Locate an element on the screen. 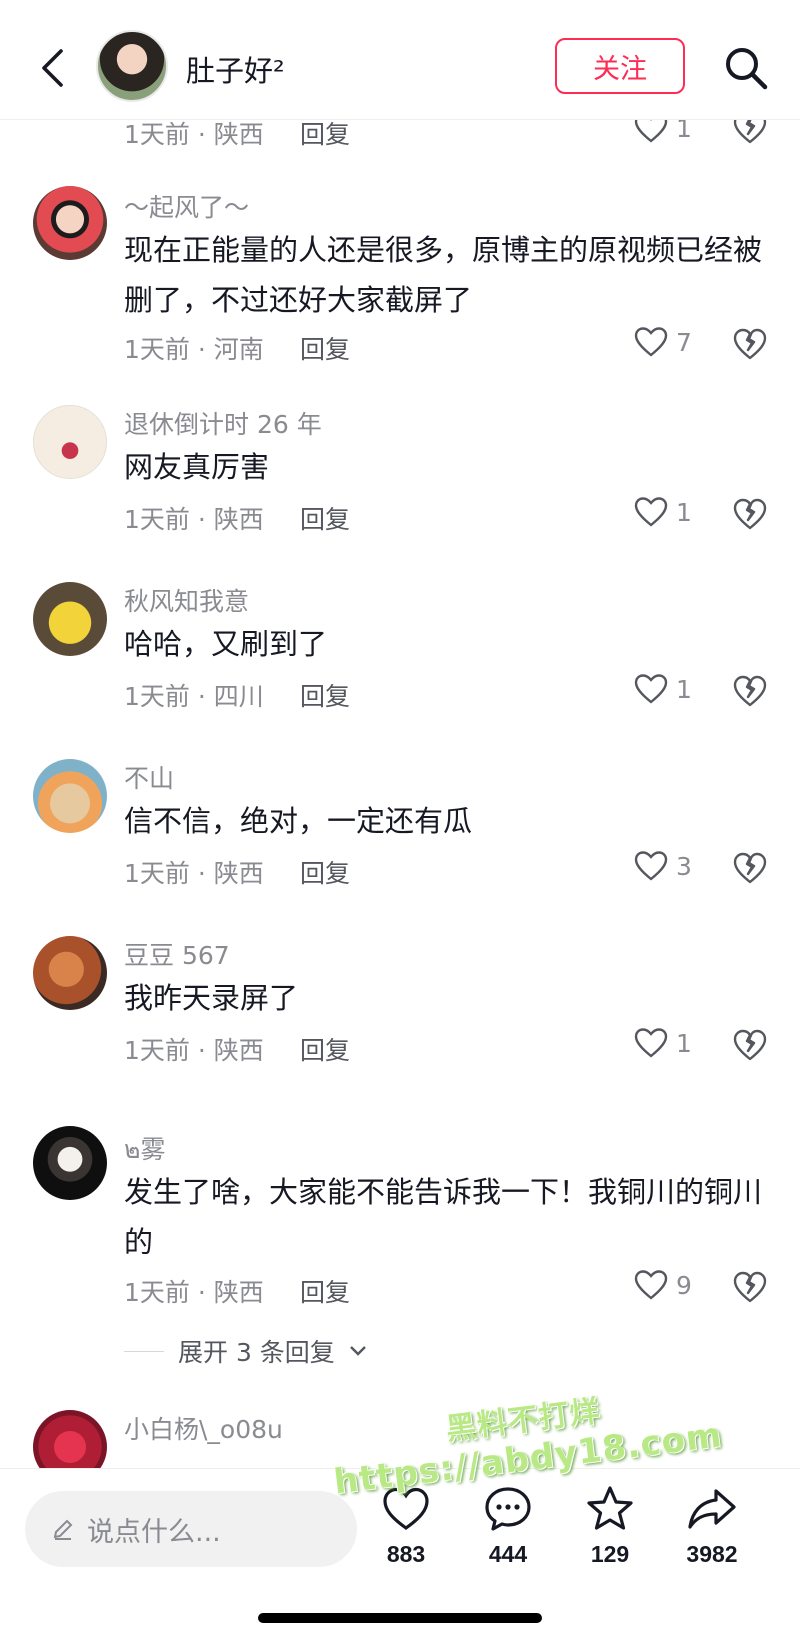  comment-username: ～起风了～ is located at coordinates (186, 206).